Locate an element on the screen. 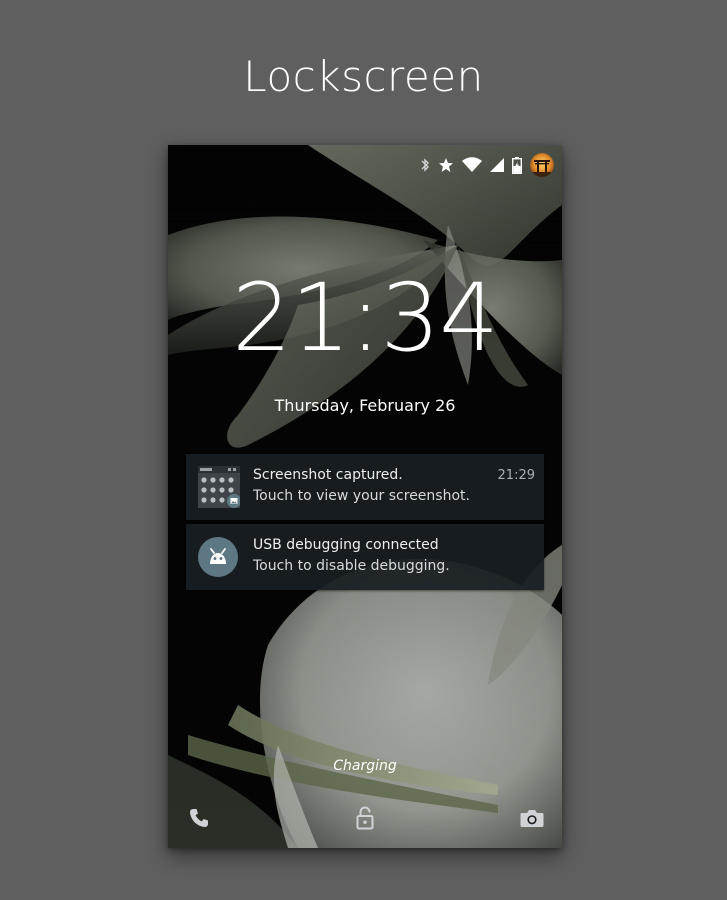 This screenshot has width=727, height=900. notification-time: 21:29 is located at coordinates (516, 475).